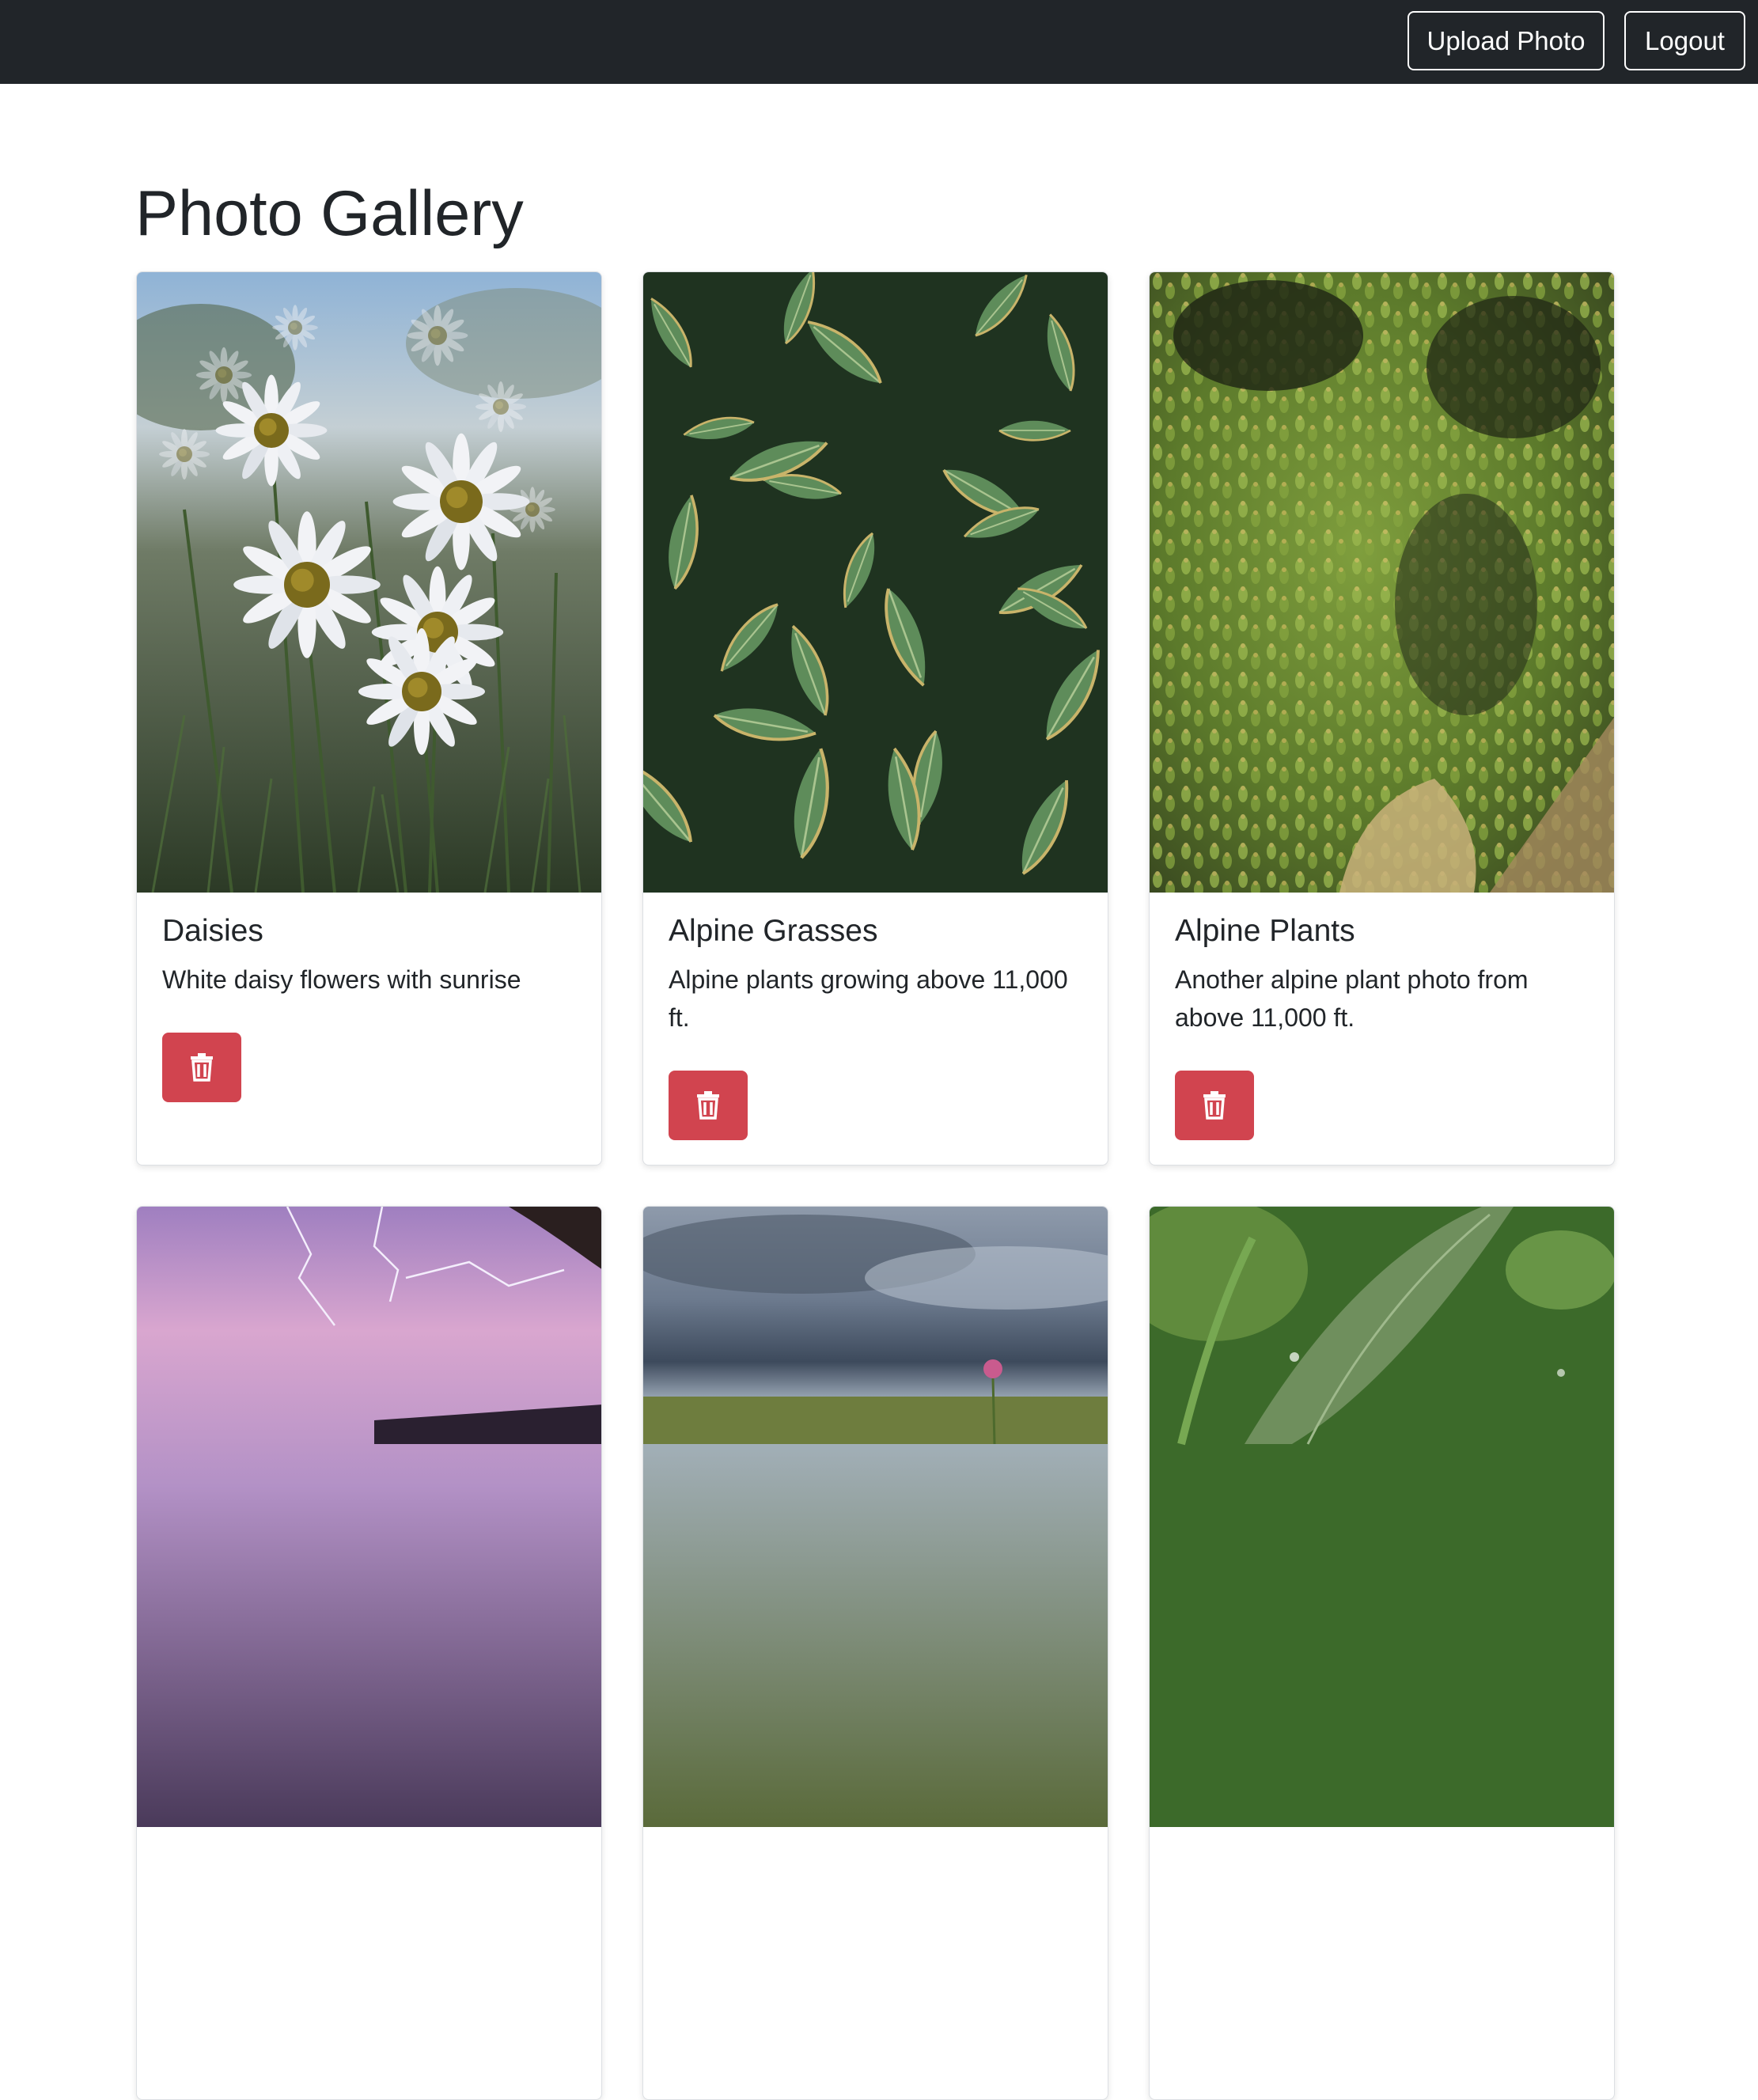 The image size is (1758, 2100). I want to click on photo-description: White daisy flowers with sunrise, so click(341, 979).